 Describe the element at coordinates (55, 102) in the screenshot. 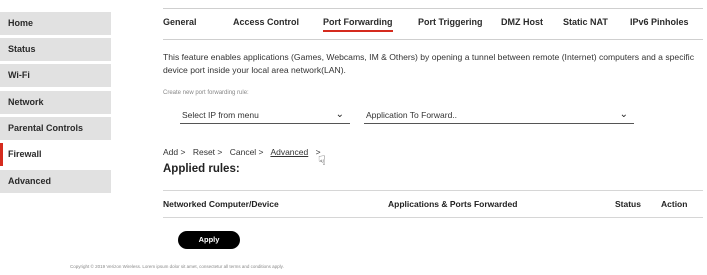

I see `sidebar-item-network: Network` at that location.